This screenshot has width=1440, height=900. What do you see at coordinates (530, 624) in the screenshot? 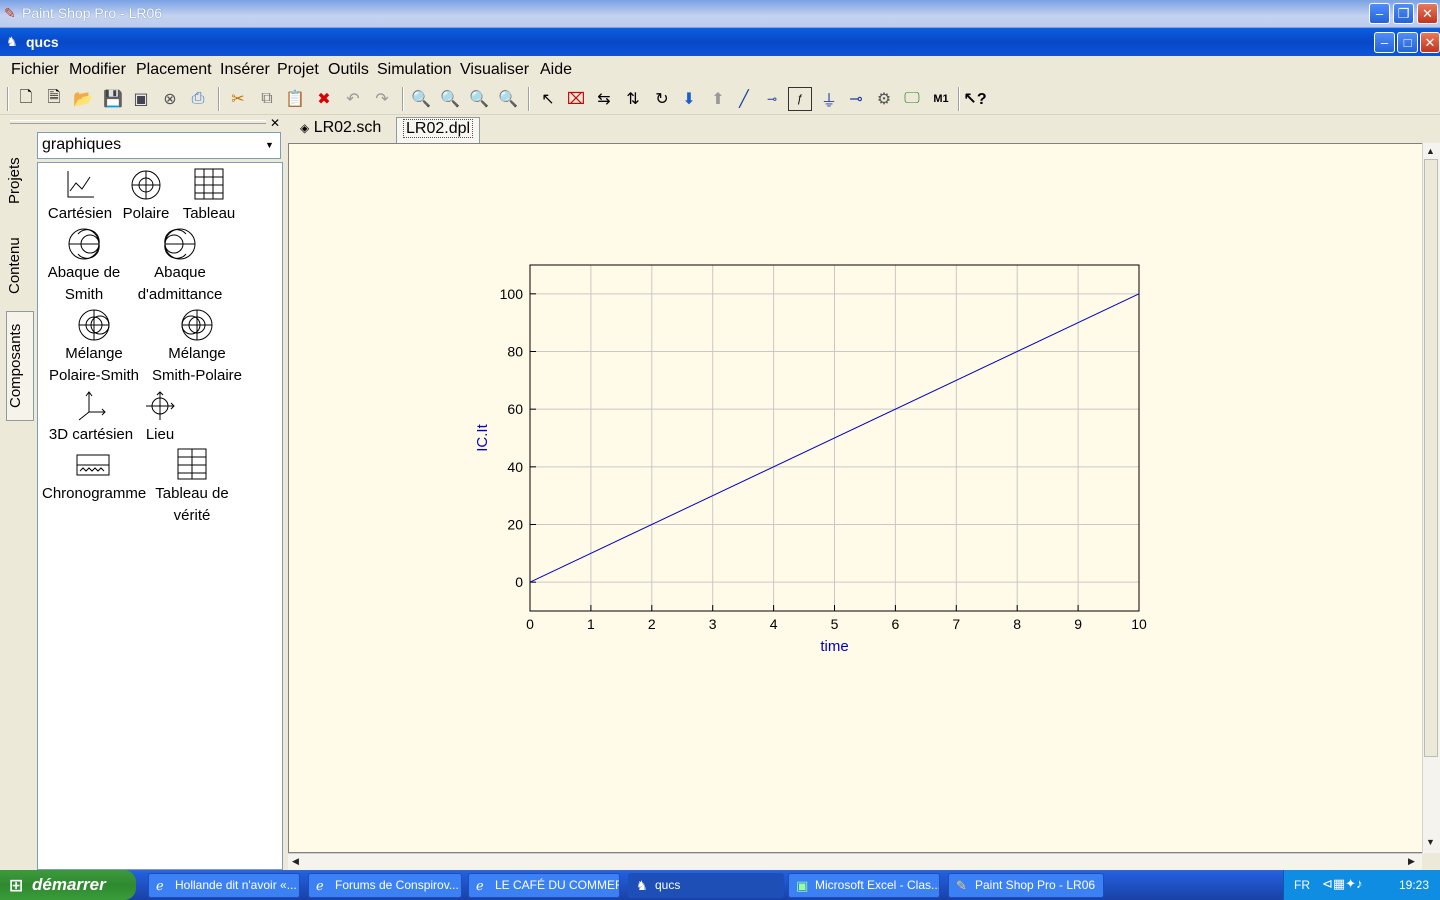
I see `x-tick-label: 0` at bounding box center [530, 624].